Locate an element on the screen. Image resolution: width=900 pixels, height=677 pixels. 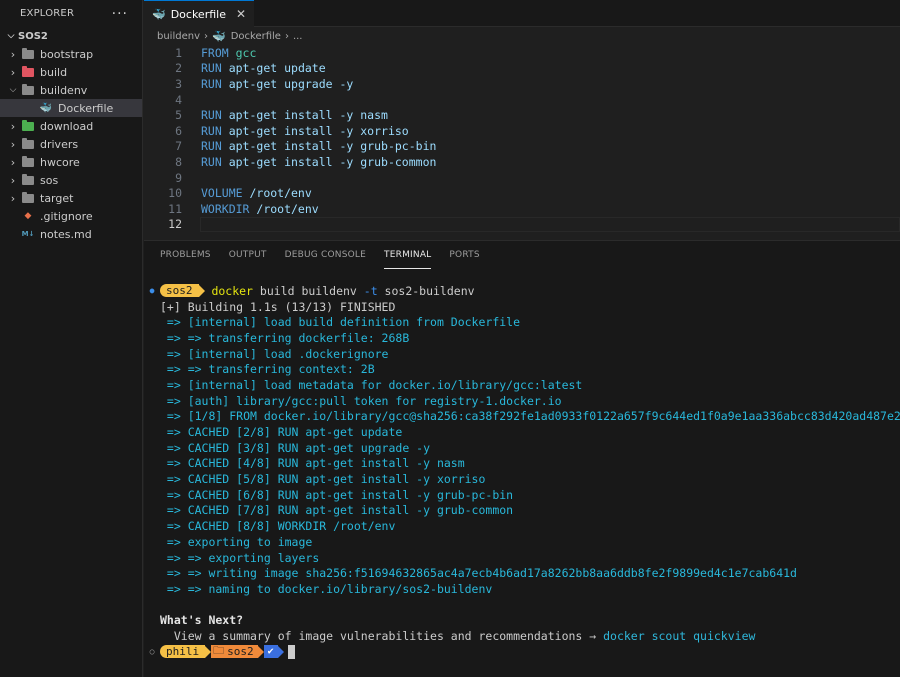
tree-item-notes-md: M↓ notes.md is located at coordinates (71, 234).